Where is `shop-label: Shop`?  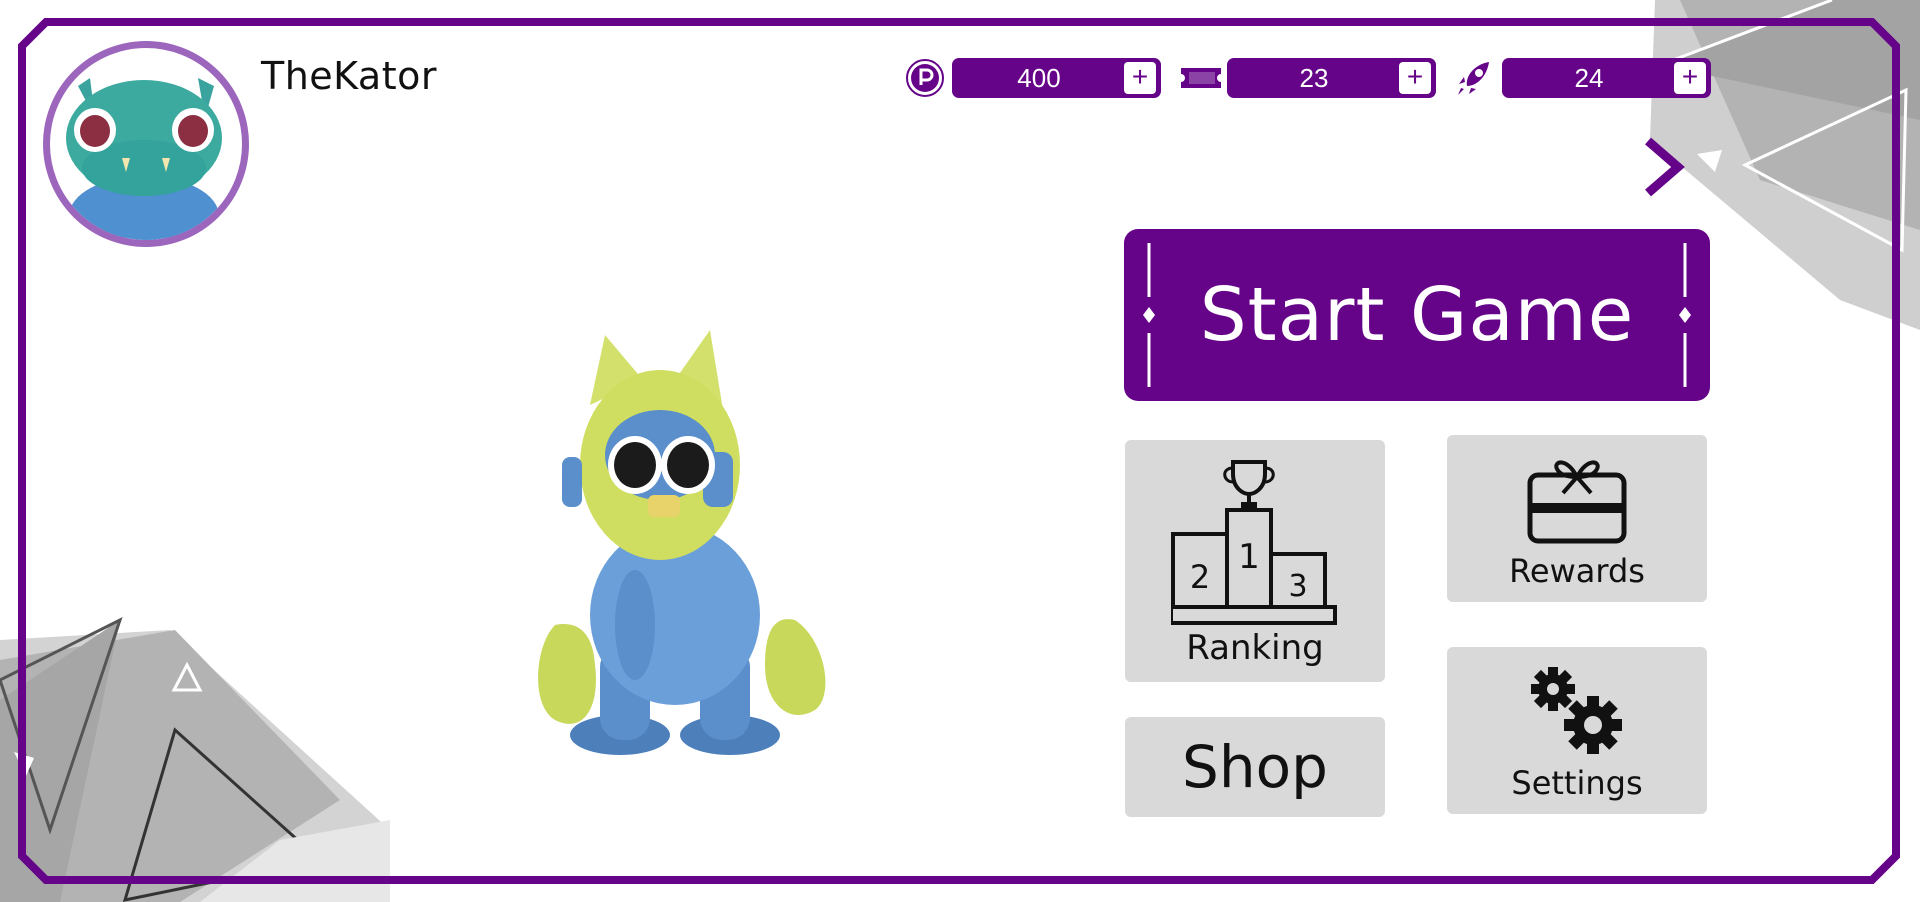 shop-label: Shop is located at coordinates (1255, 767).